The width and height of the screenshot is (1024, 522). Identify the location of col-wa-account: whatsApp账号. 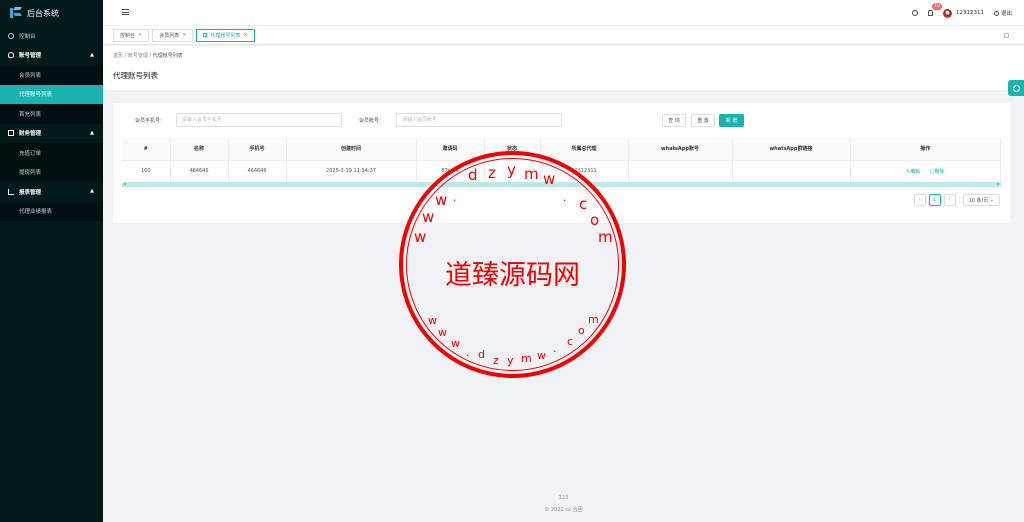
(680, 149).